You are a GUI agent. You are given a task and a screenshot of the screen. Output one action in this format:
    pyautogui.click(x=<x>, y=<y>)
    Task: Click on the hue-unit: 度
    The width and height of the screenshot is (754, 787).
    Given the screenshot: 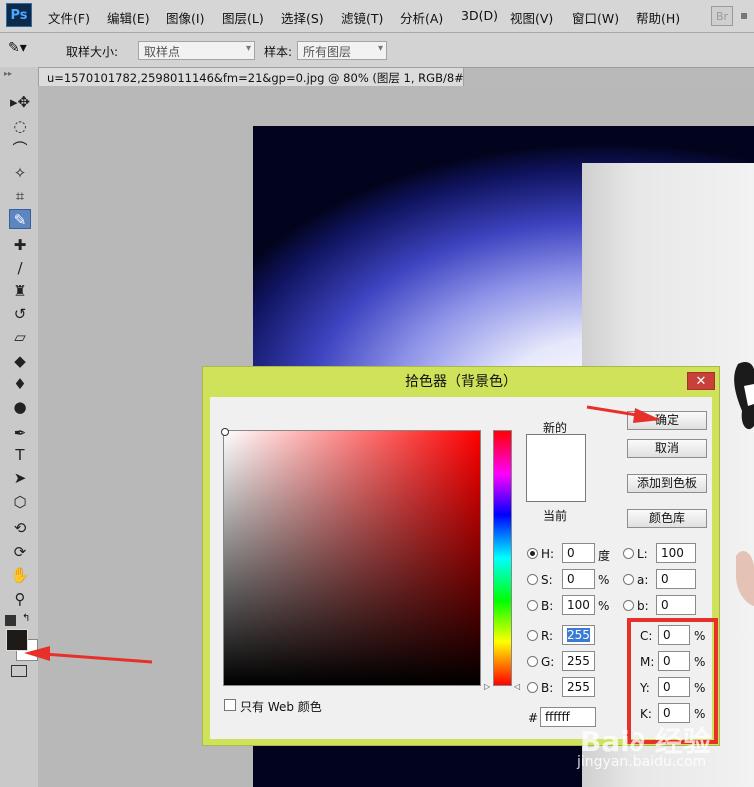 What is the action you would take?
    pyautogui.click(x=604, y=556)
    